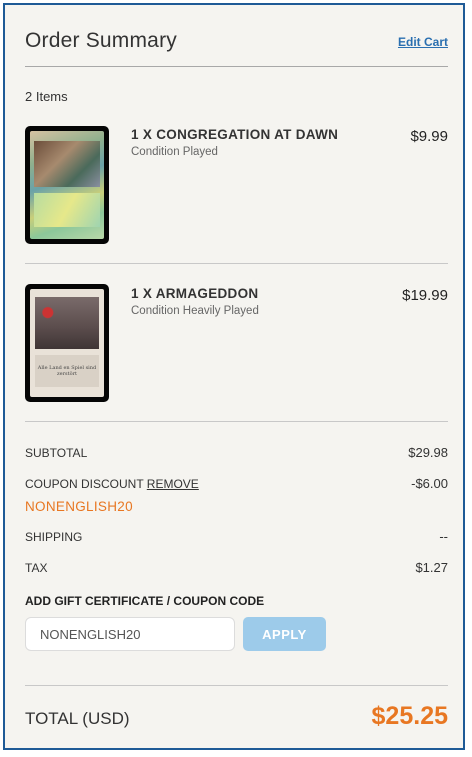 This screenshot has width=472, height=757. What do you see at coordinates (36, 568) in the screenshot?
I see `tax-label: TAX` at bounding box center [36, 568].